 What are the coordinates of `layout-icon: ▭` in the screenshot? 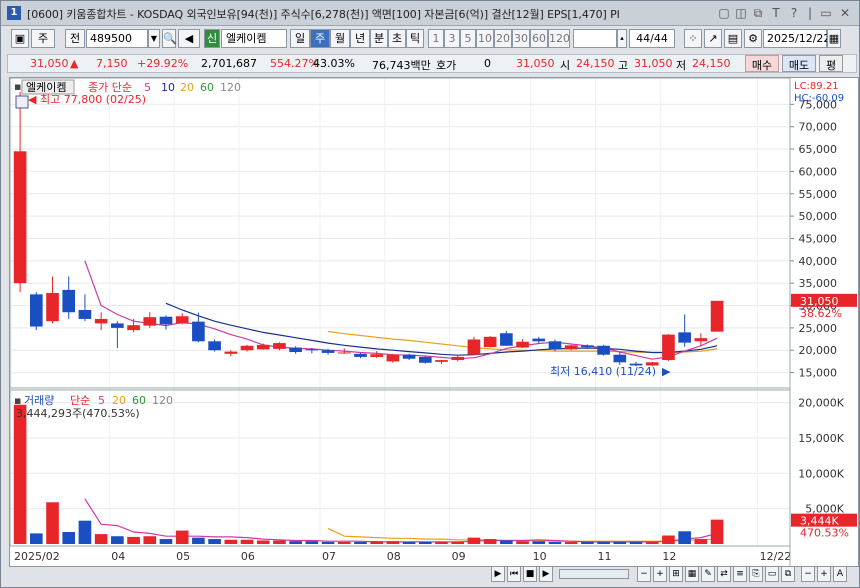 It's located at (772, 574).